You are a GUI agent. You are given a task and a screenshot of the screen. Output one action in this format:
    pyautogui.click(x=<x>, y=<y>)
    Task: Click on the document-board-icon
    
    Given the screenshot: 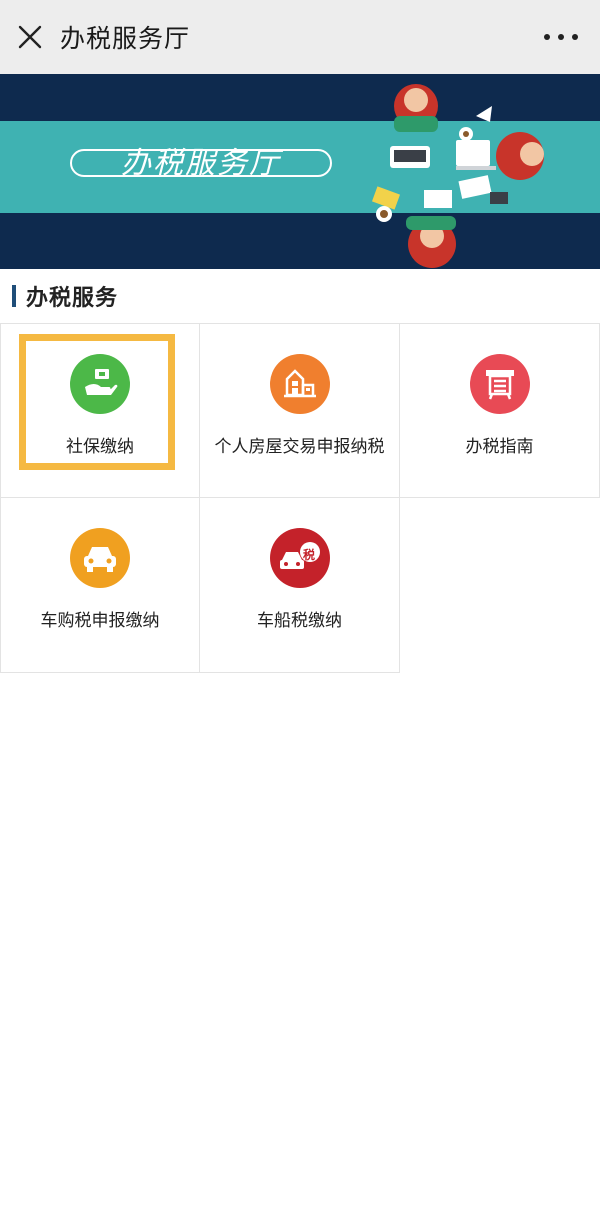 What is the action you would take?
    pyautogui.click(x=499, y=384)
    